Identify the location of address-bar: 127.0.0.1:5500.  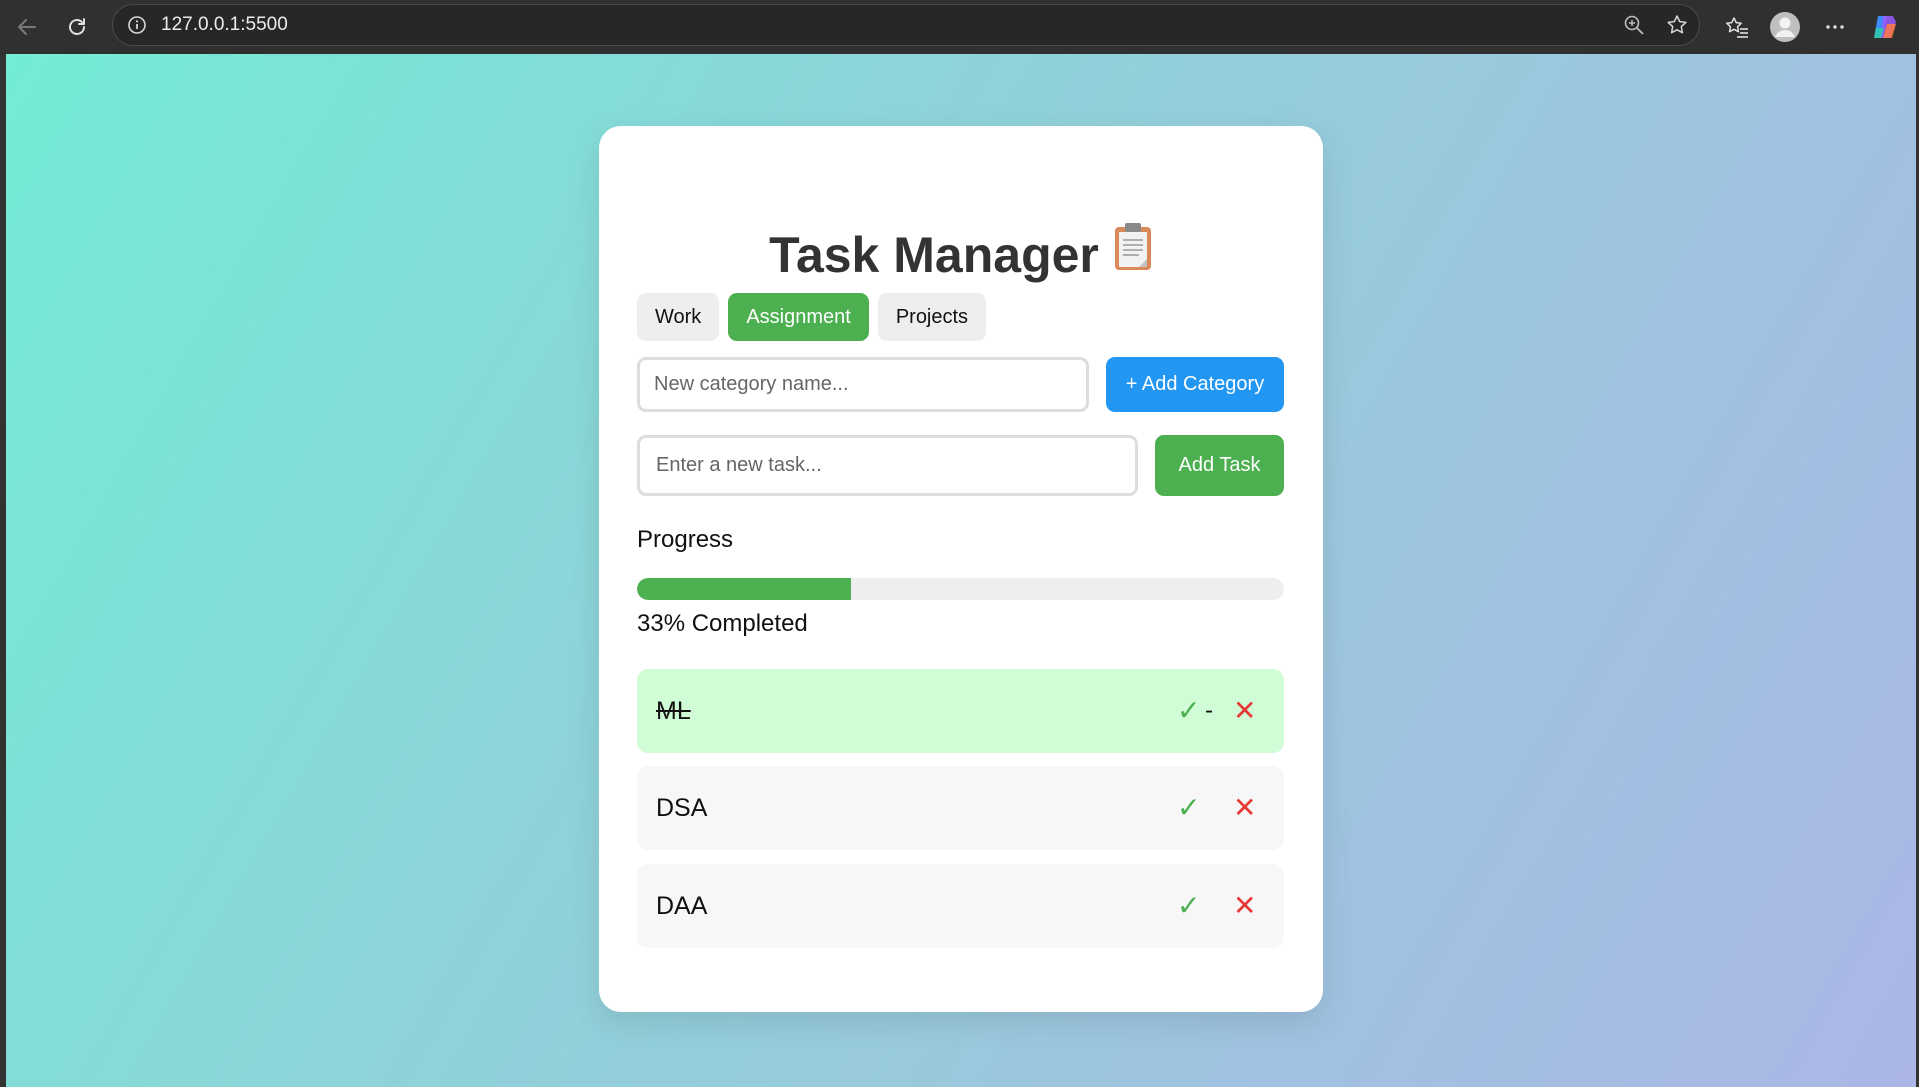
(906, 25).